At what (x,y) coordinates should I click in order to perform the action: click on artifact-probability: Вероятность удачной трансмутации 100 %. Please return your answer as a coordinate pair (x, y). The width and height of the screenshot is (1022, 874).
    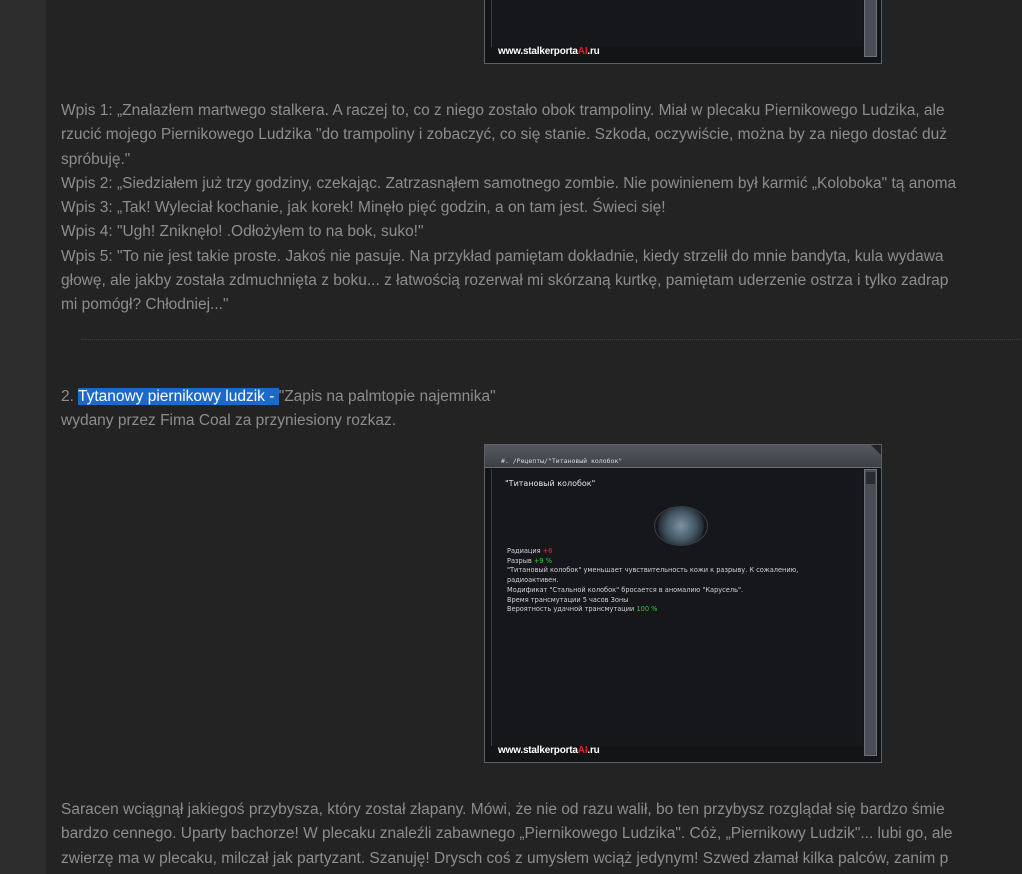
    Looking at the image, I should click on (582, 609).